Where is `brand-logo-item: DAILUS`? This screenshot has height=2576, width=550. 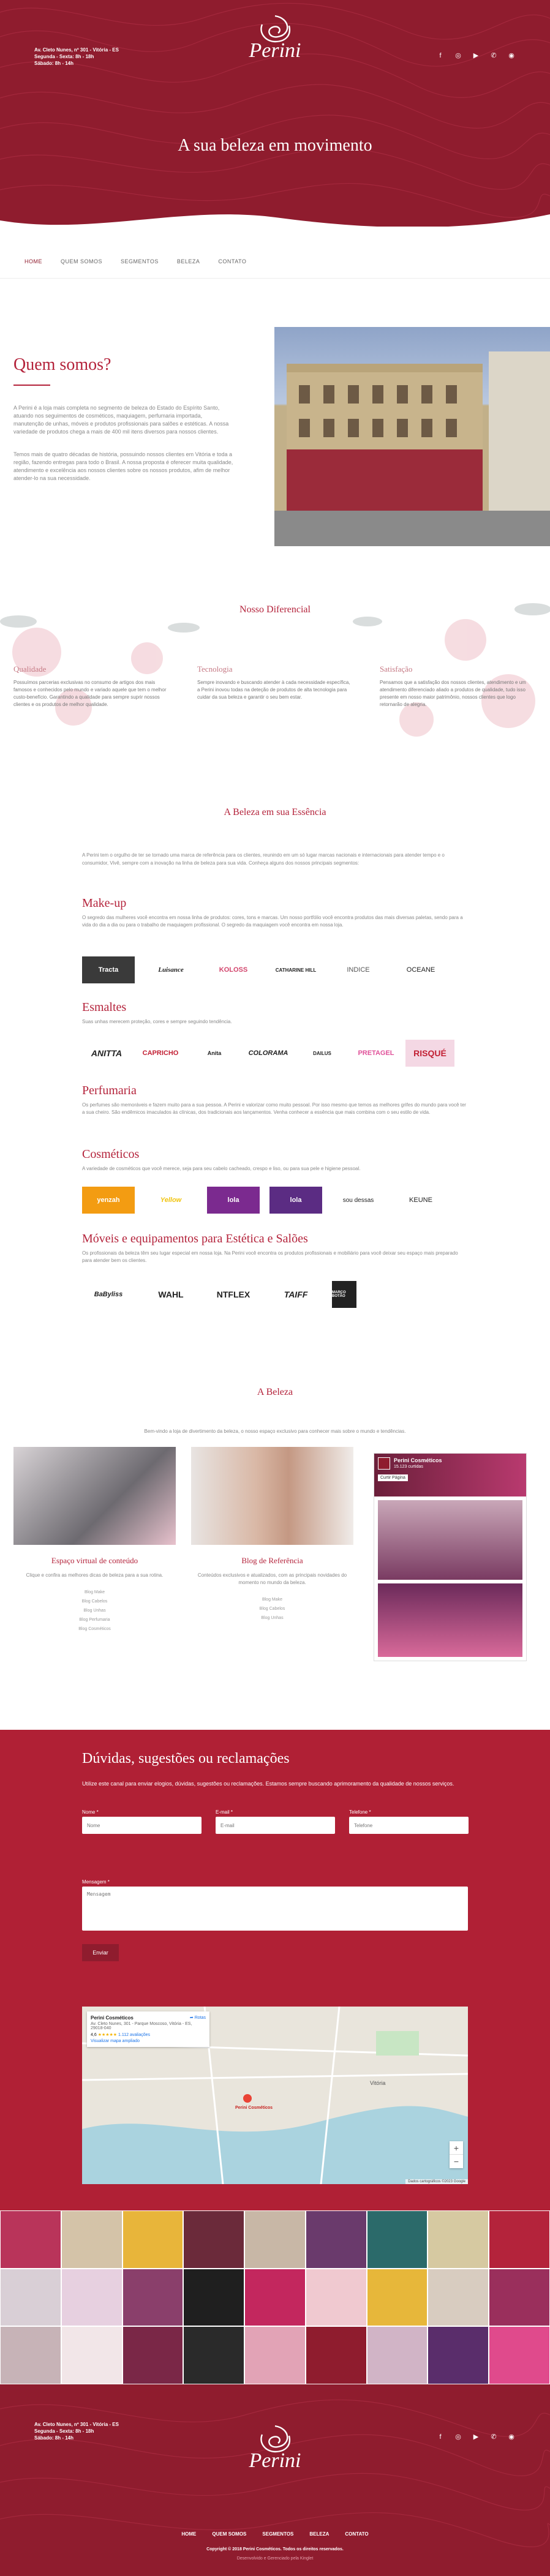
brand-logo-item: DAILUS is located at coordinates (323, 1053).